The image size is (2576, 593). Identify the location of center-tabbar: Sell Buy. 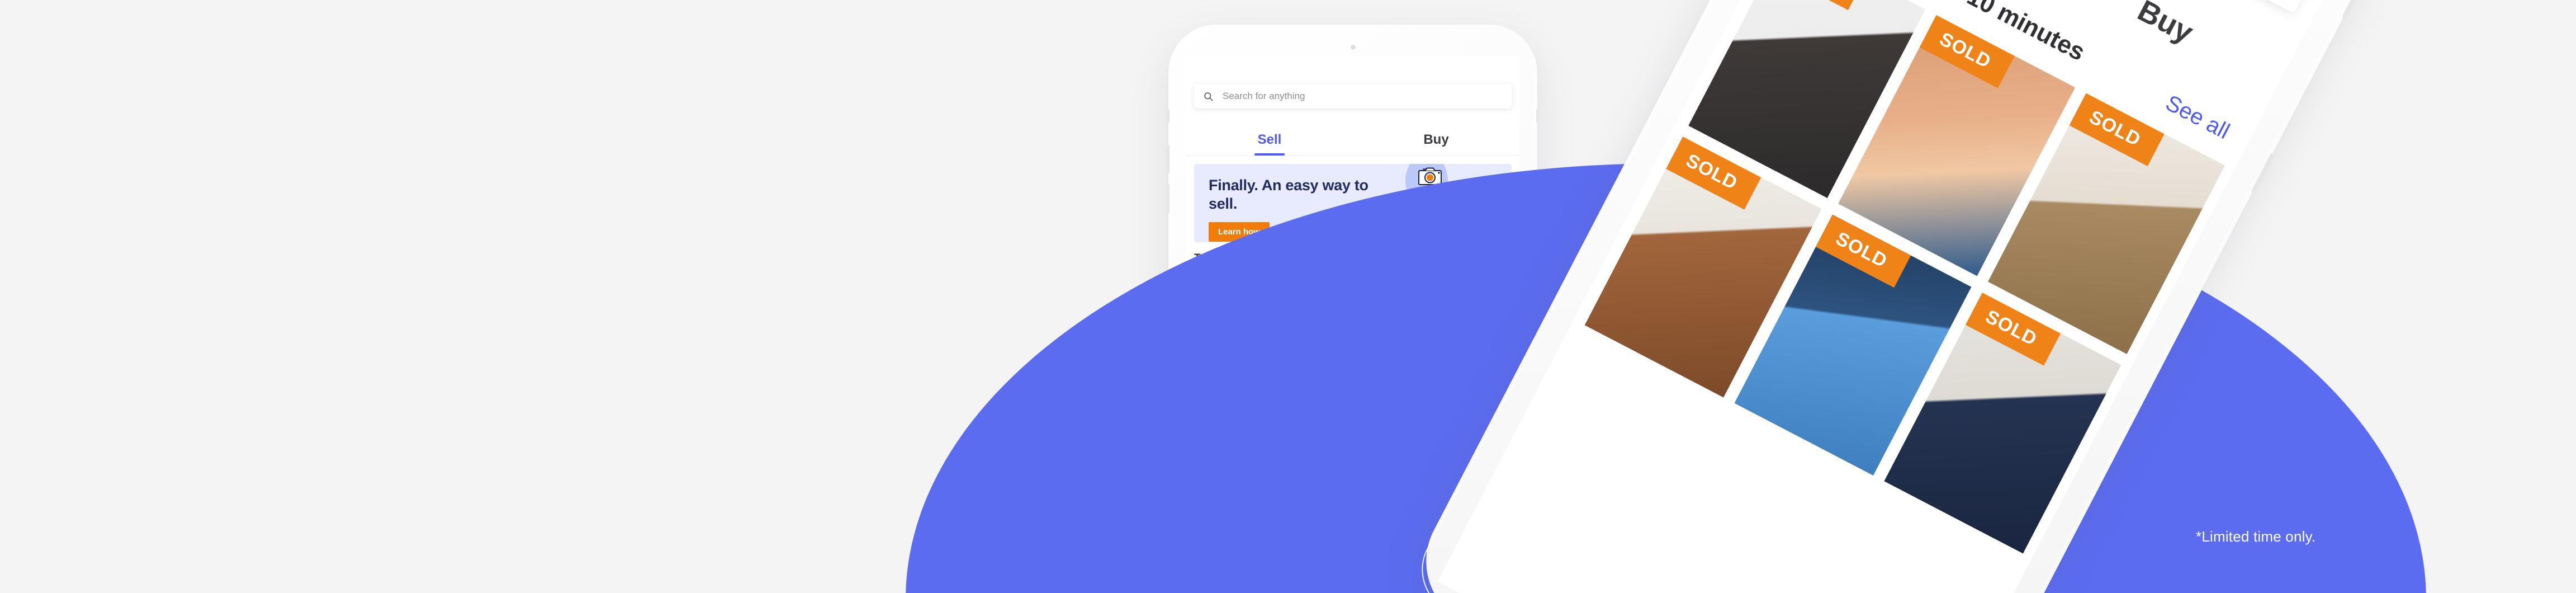
(1352, 140).